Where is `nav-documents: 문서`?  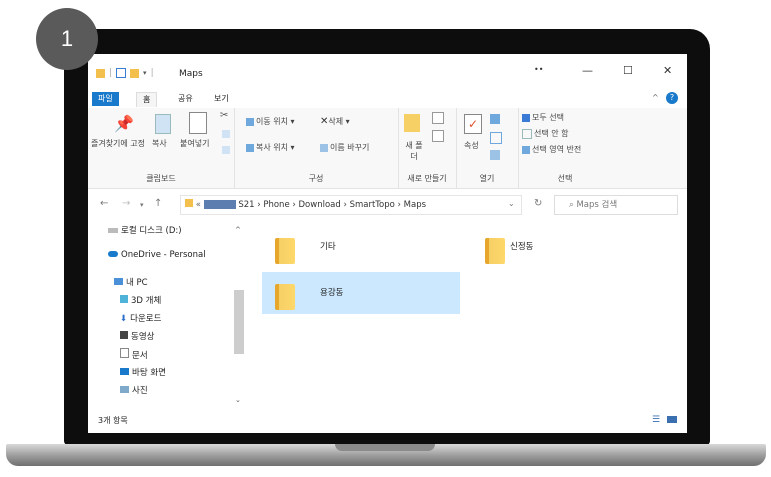
nav-documents: 문서 is located at coordinates (134, 354).